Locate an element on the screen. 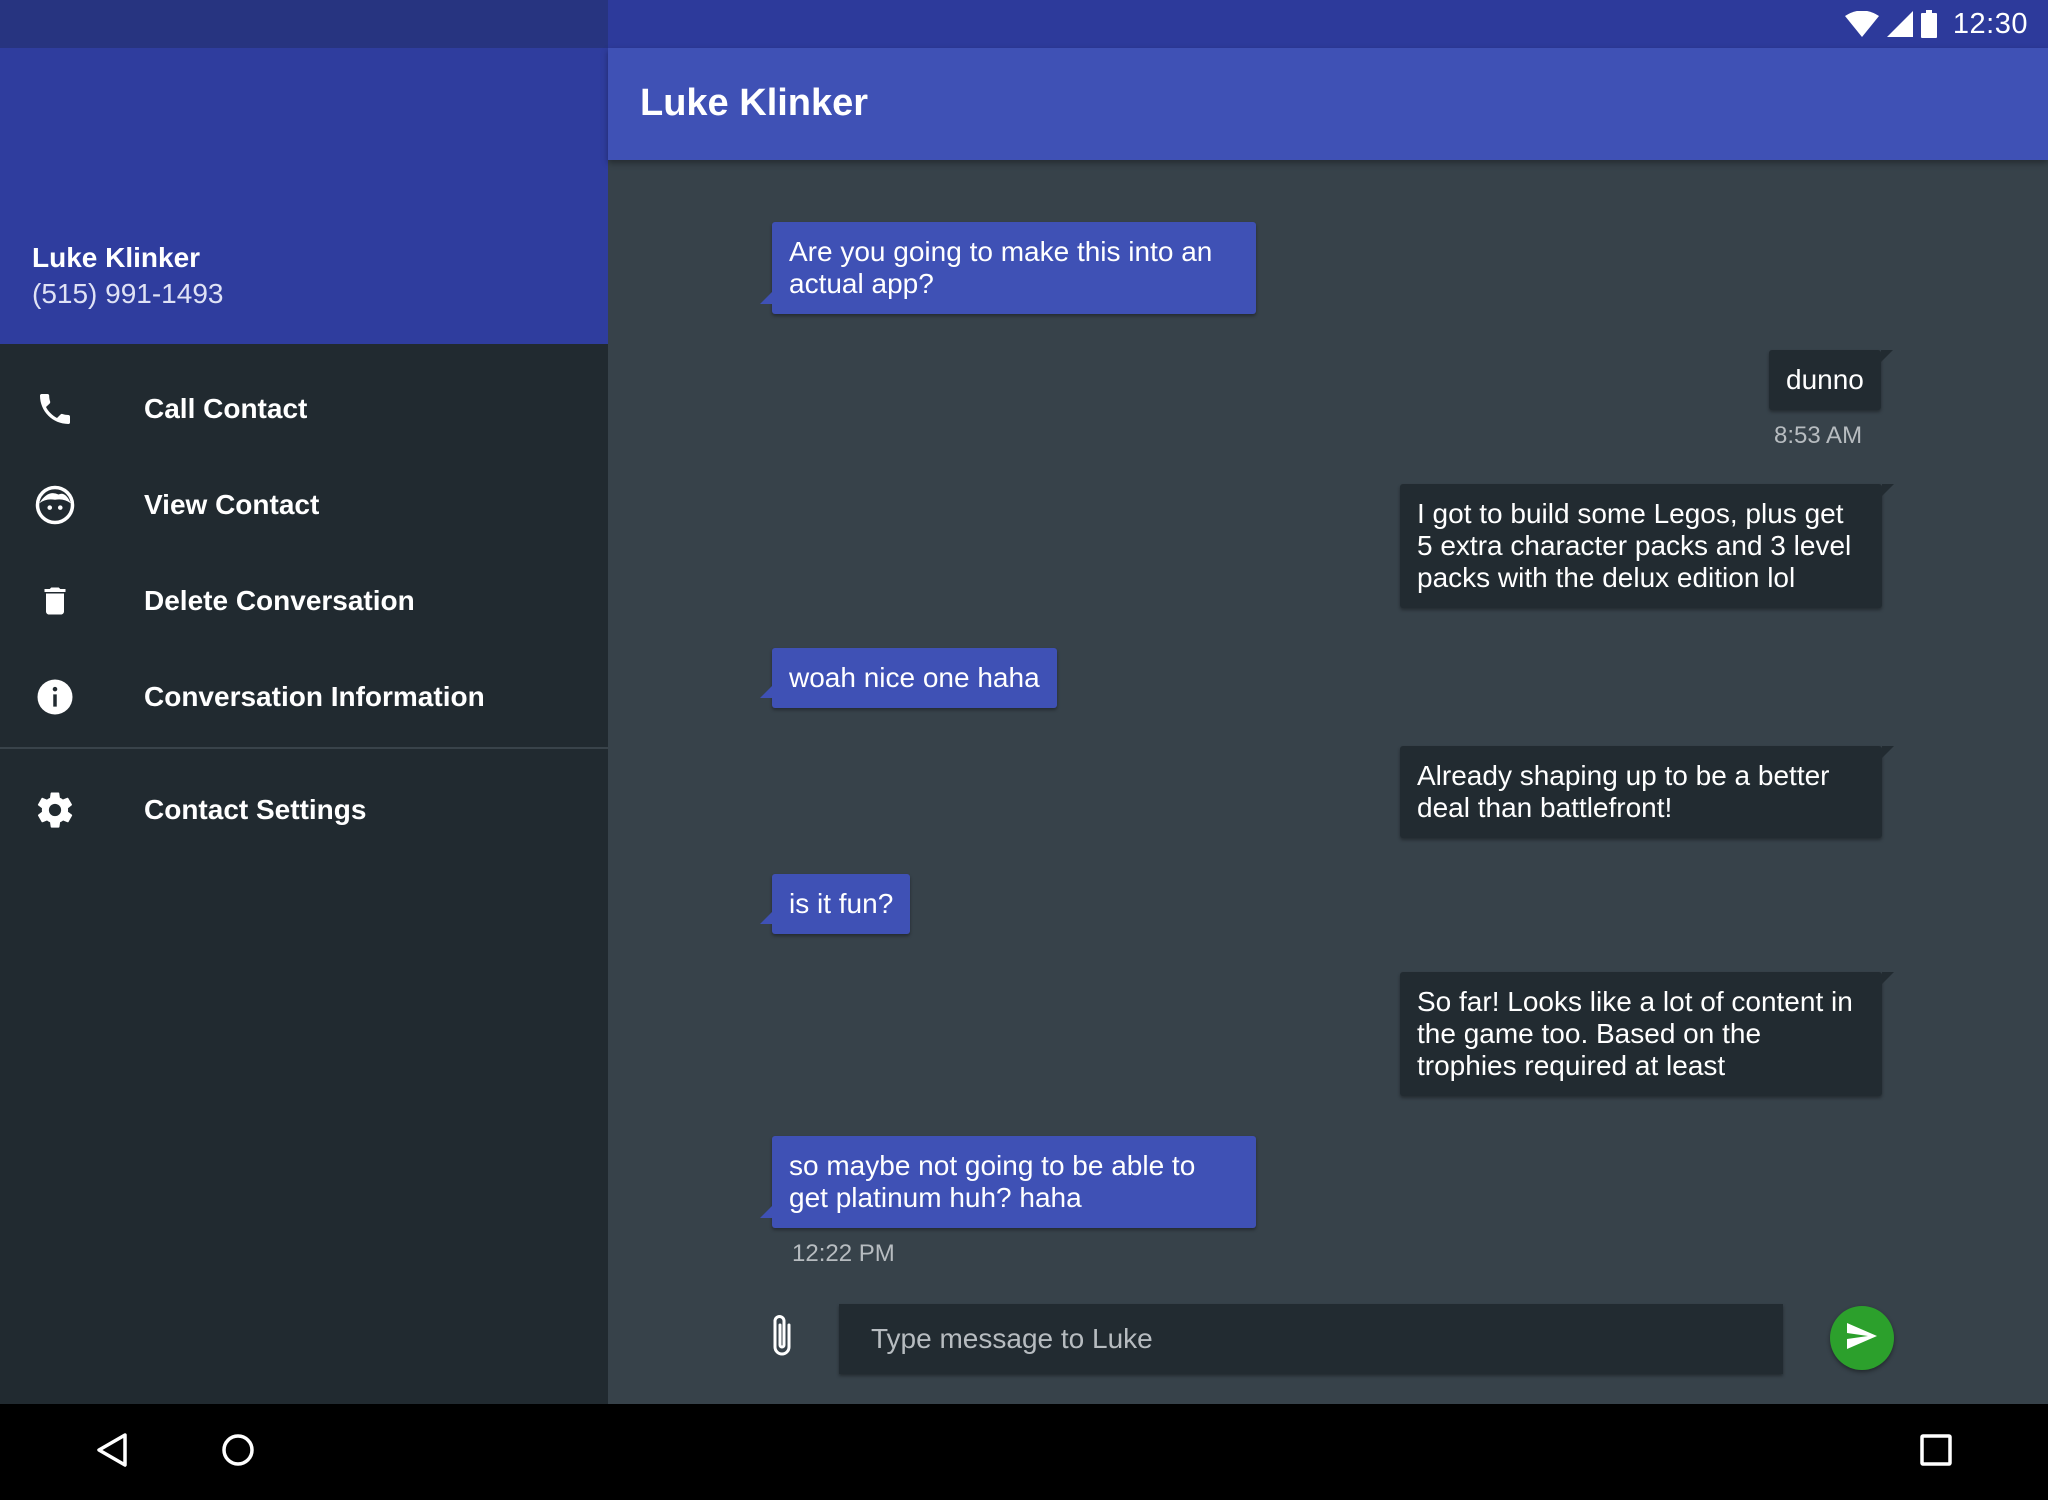 This screenshot has height=1500, width=2048. send-icon is located at coordinates (1862, 1338).